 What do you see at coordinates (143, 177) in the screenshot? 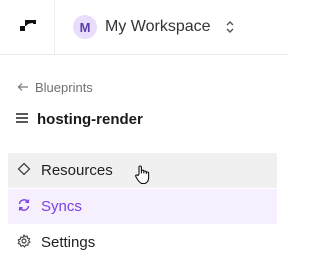
I see `hand-cursor-icon` at bounding box center [143, 177].